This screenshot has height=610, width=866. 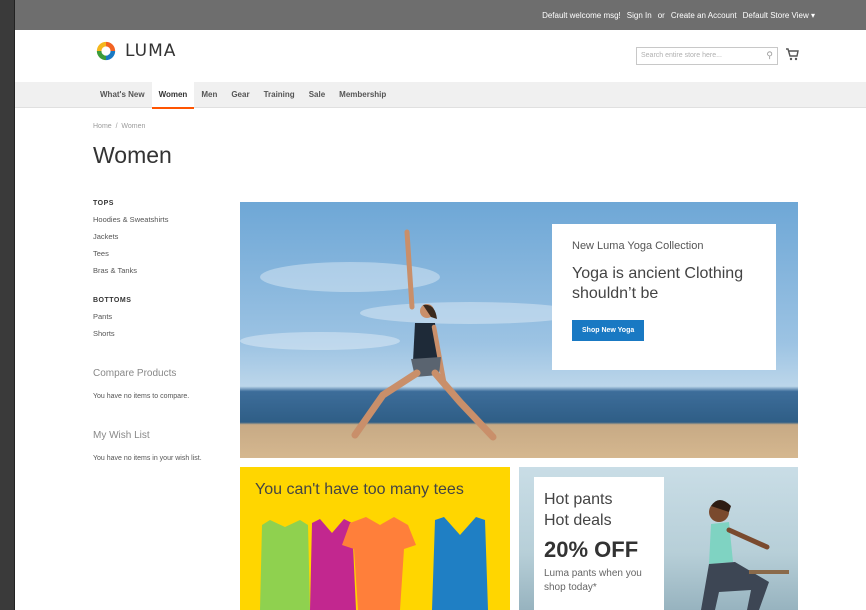 What do you see at coordinates (102, 126) in the screenshot?
I see `breadcrumb-home: Home` at bounding box center [102, 126].